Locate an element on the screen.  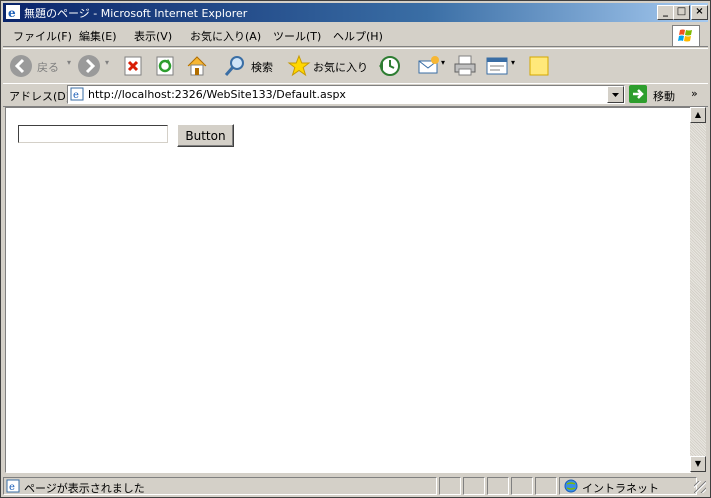
history-icon is located at coordinates (389, 66).